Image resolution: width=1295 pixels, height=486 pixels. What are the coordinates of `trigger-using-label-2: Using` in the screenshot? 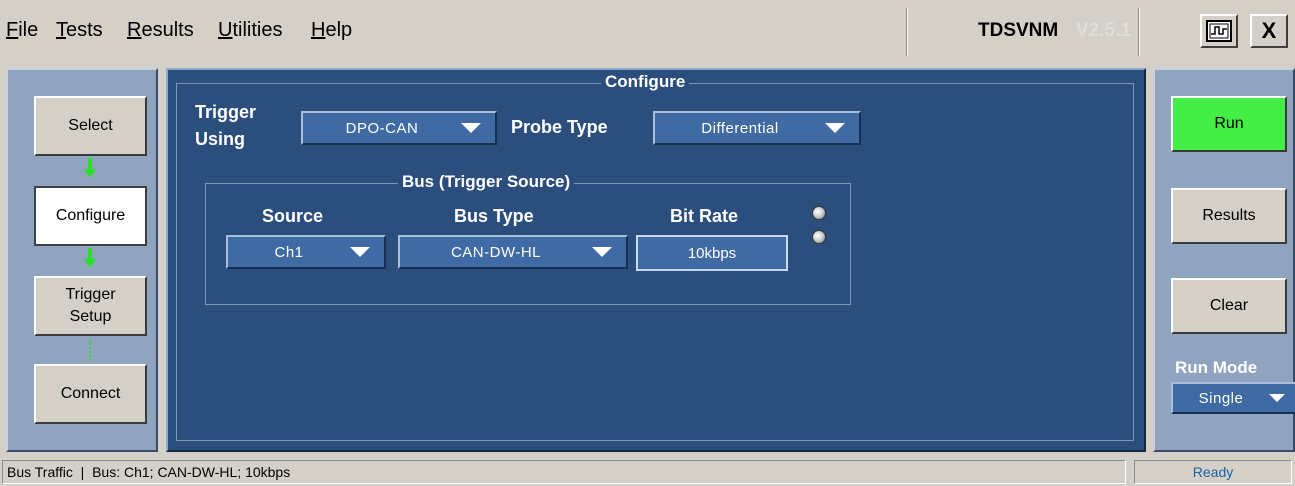 It's located at (220, 139).